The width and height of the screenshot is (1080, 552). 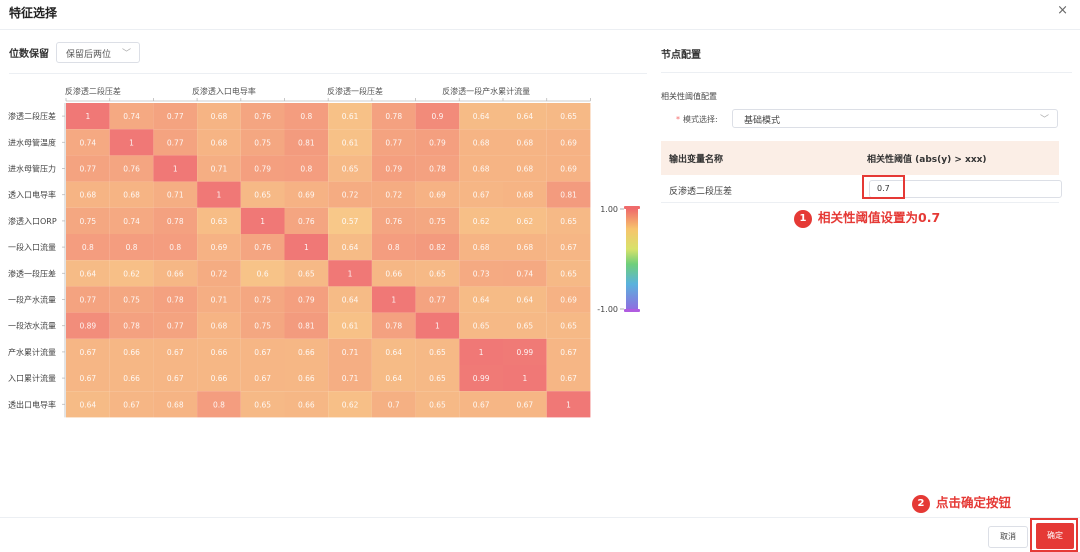 I want to click on y-axis-label: 进水母管温度, so click(x=32, y=142).